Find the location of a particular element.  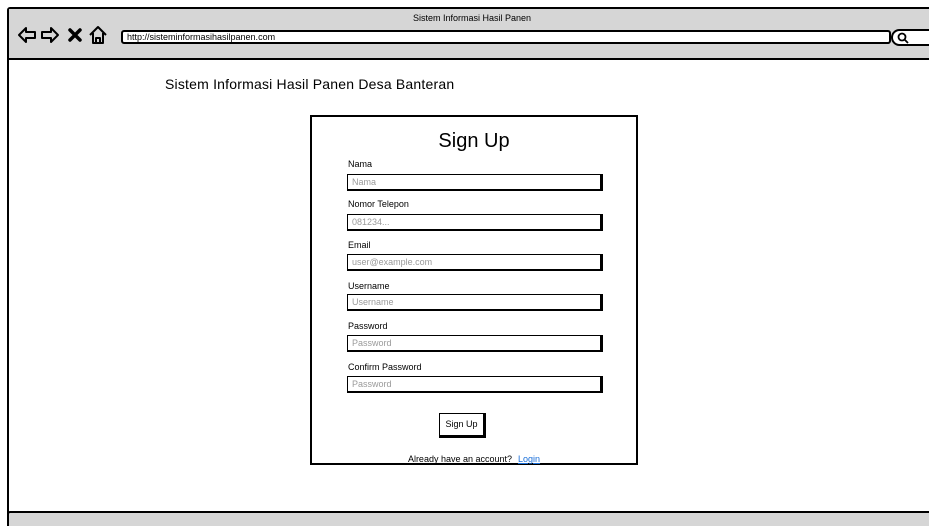

confirm-password-label: Confirm Password is located at coordinates (385, 367).